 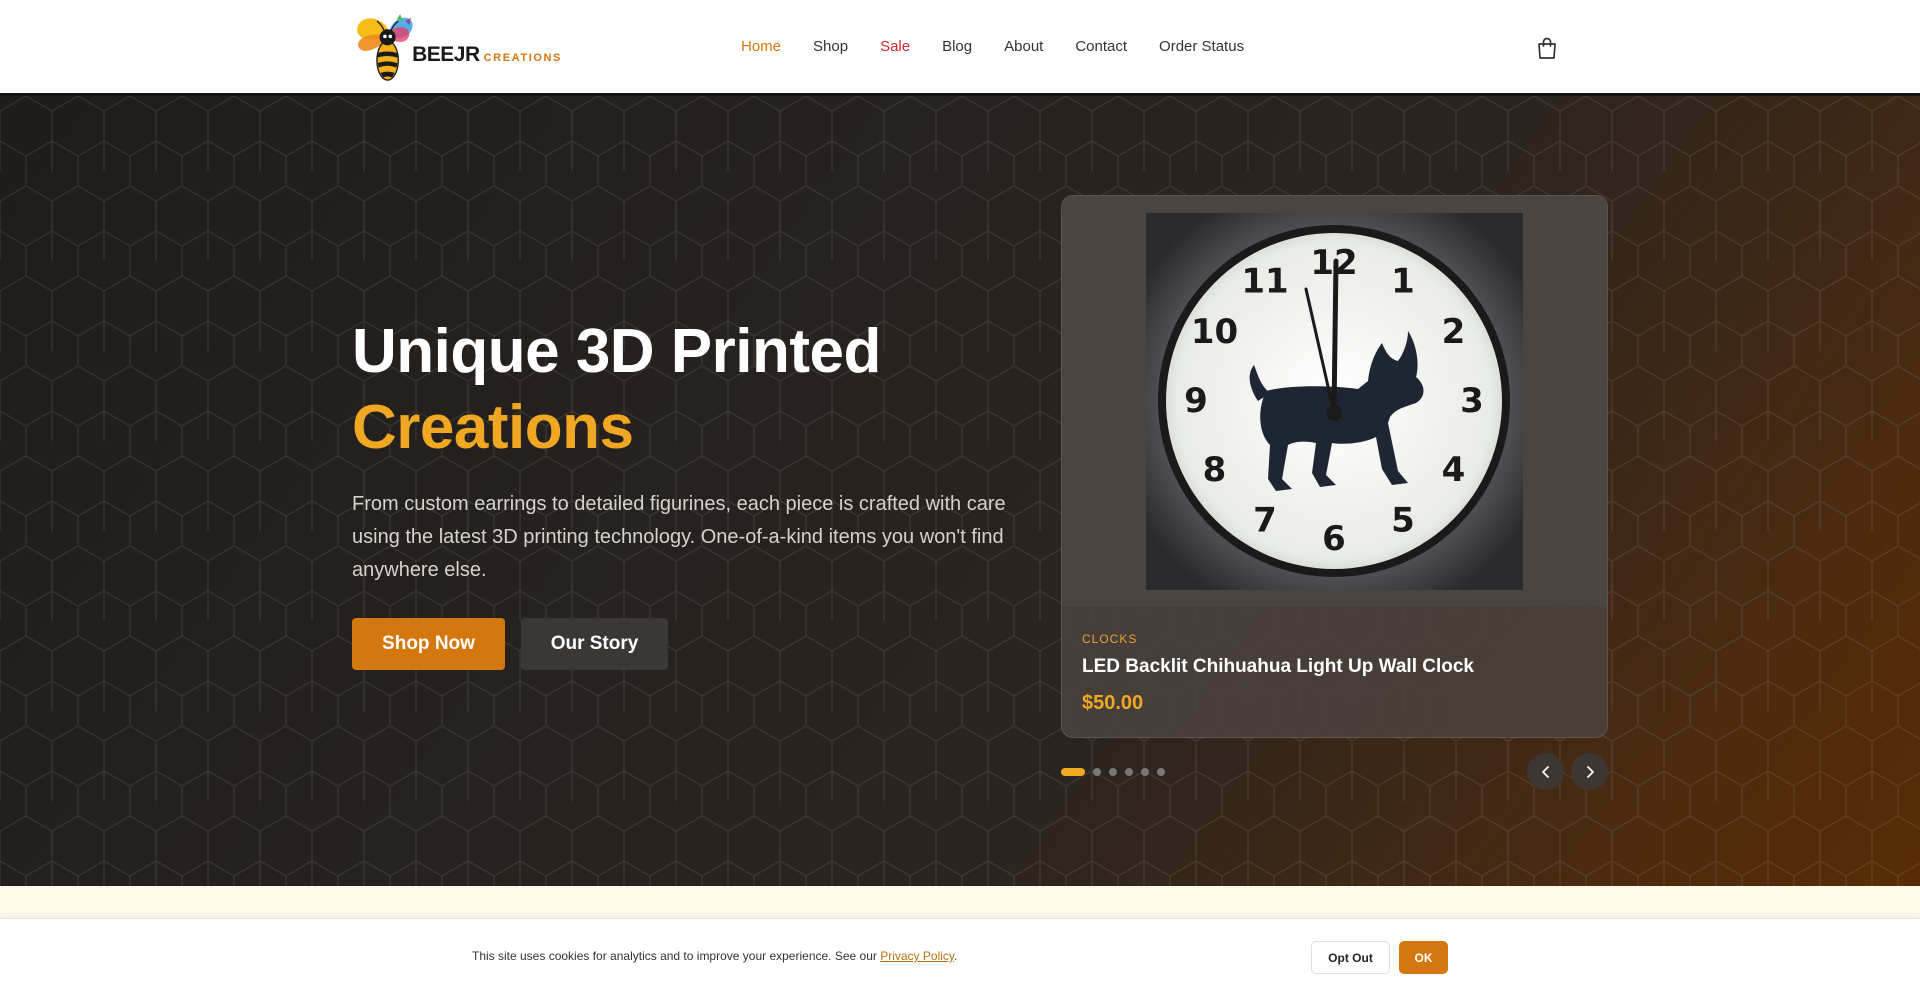 What do you see at coordinates (917, 956) in the screenshot?
I see `privacy-policy-link: Privacy Policy` at bounding box center [917, 956].